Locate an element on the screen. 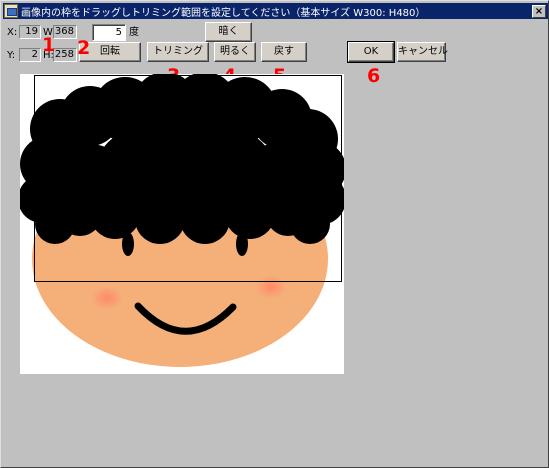 The height and width of the screenshot is (468, 549). cancel-button: キャンセル is located at coordinates (422, 52).